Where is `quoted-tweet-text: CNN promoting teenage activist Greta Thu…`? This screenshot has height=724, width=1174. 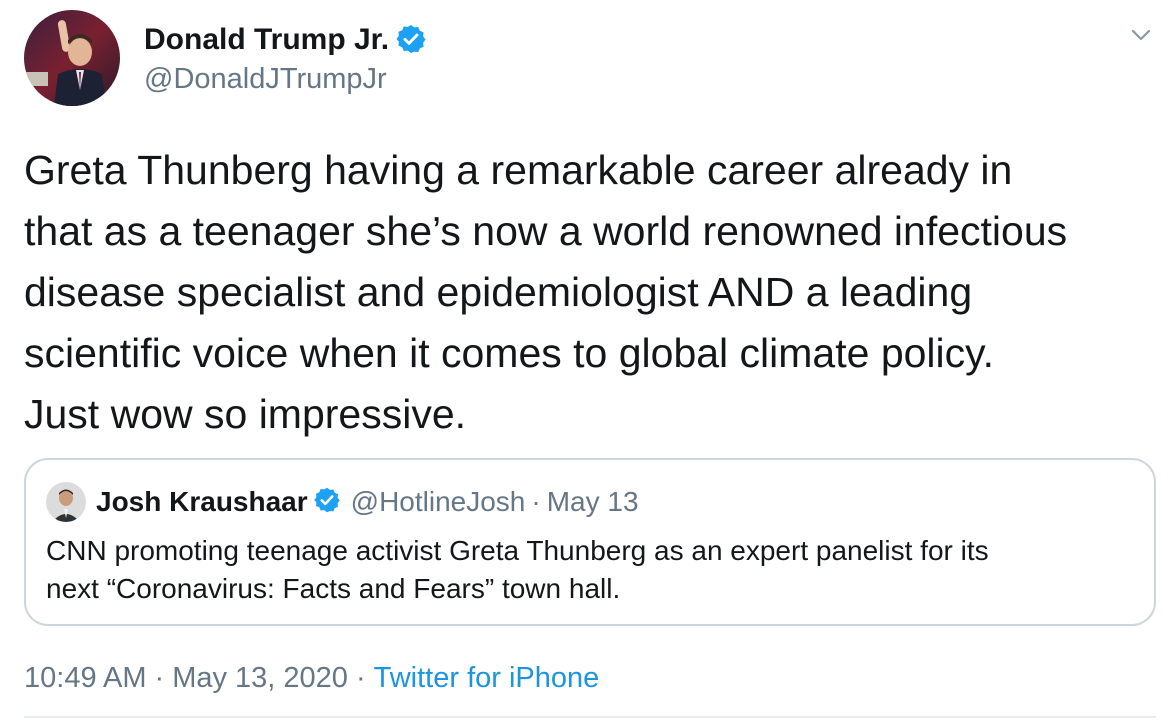
quoted-tweet-text: CNN promoting teenage activist Greta Thu… is located at coordinates (517, 569).